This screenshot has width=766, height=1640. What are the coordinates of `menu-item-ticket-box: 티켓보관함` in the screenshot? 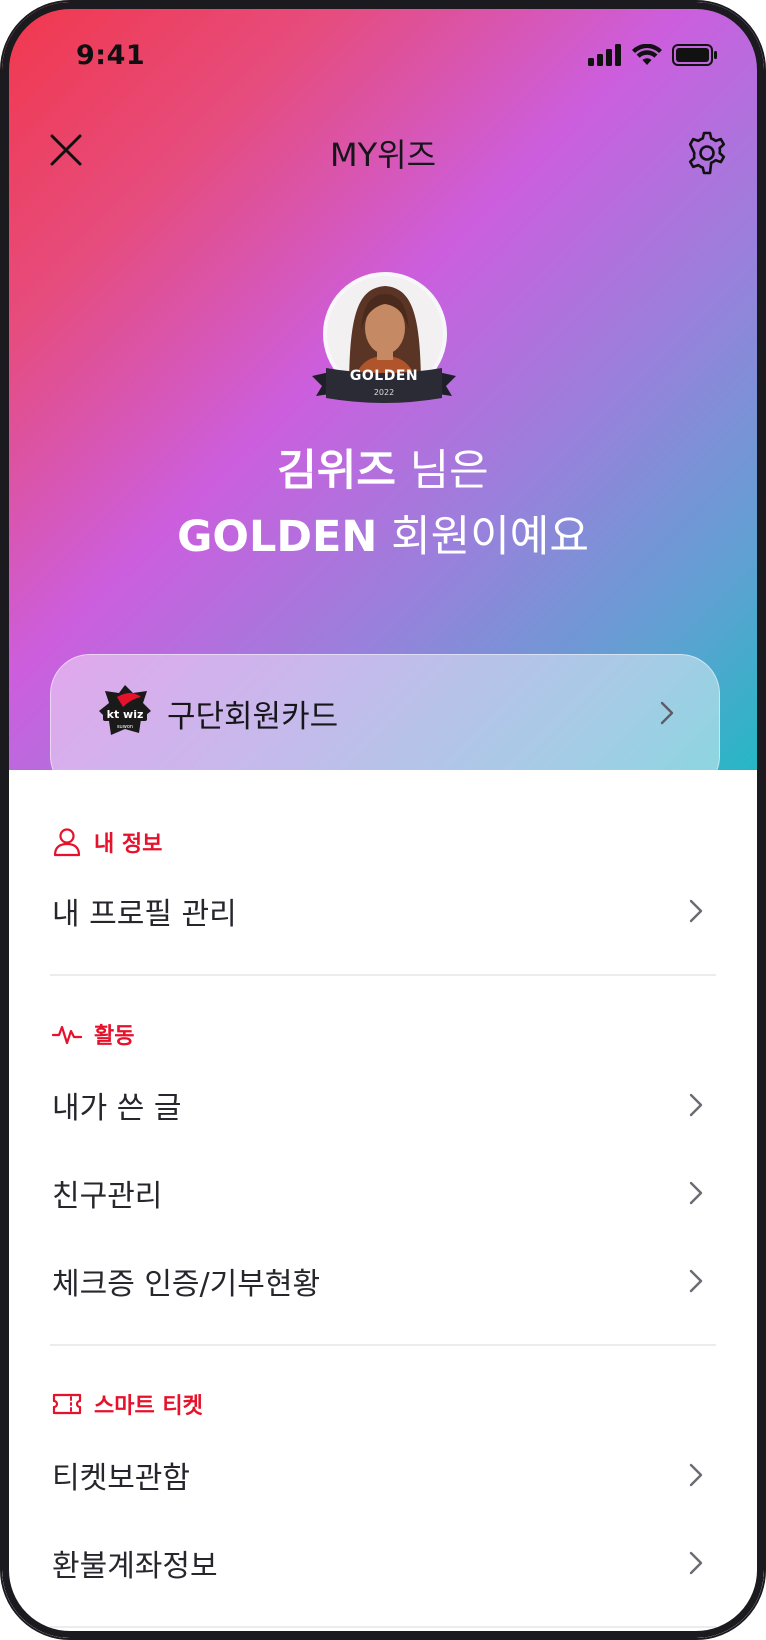 It's located at (383, 1475).